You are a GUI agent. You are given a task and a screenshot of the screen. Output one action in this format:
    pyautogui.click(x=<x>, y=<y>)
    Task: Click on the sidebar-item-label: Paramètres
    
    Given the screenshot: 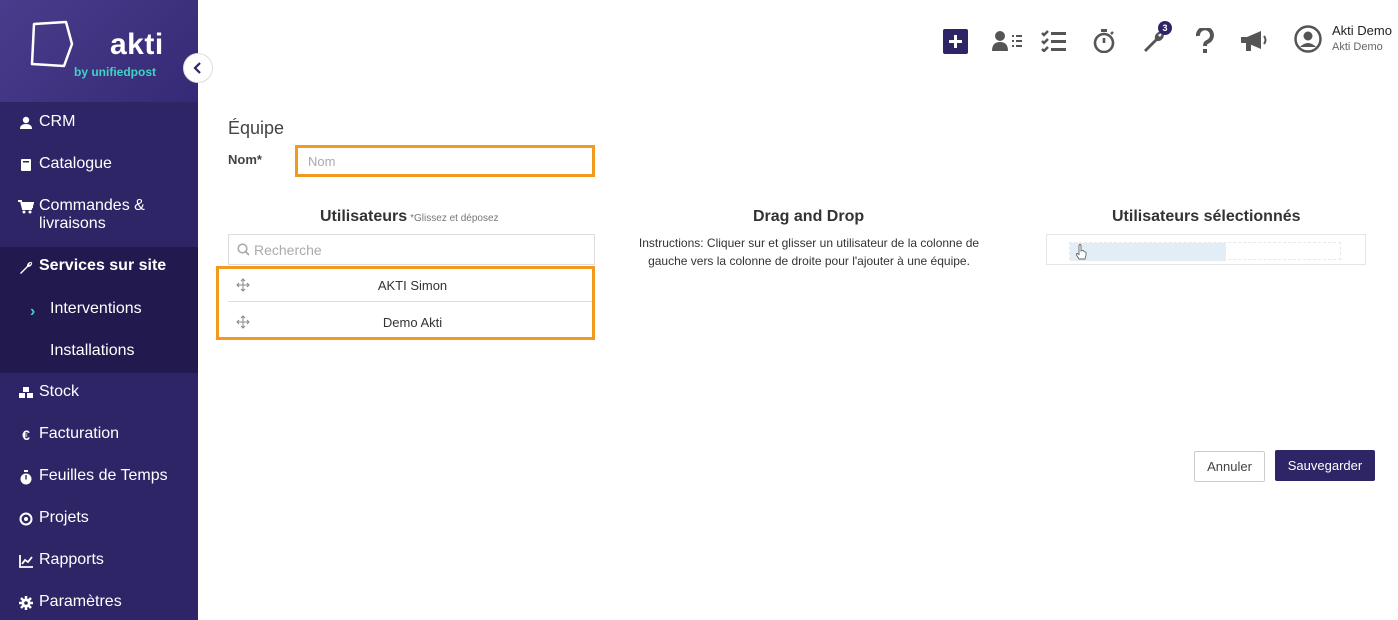 What is the action you would take?
    pyautogui.click(x=80, y=601)
    